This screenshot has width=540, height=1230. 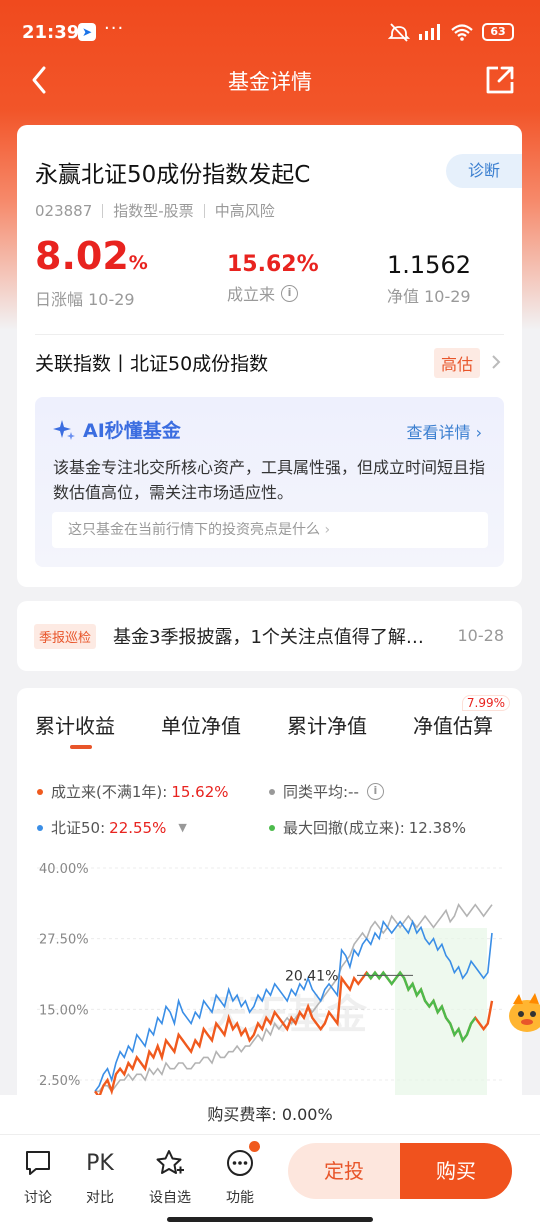 I want to click on more-notifications-icon: ···, so click(x=114, y=28).